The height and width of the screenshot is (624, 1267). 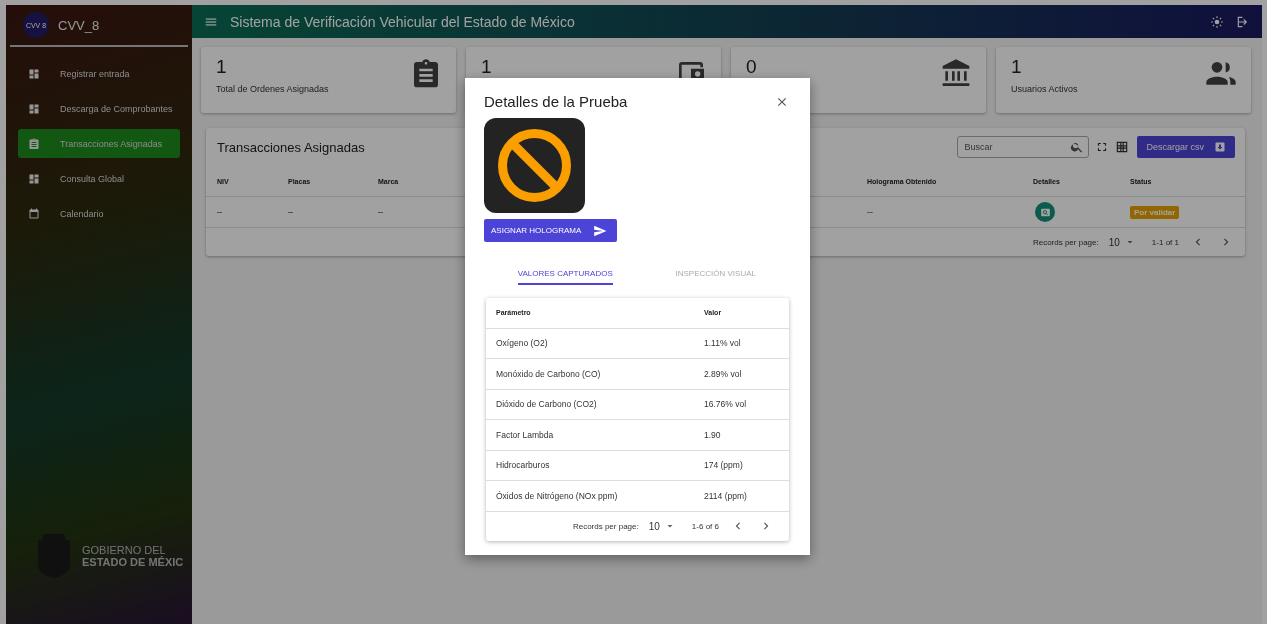 What do you see at coordinates (523, 465) in the screenshot?
I see `table-cell-text: Hidrocarburos` at bounding box center [523, 465].